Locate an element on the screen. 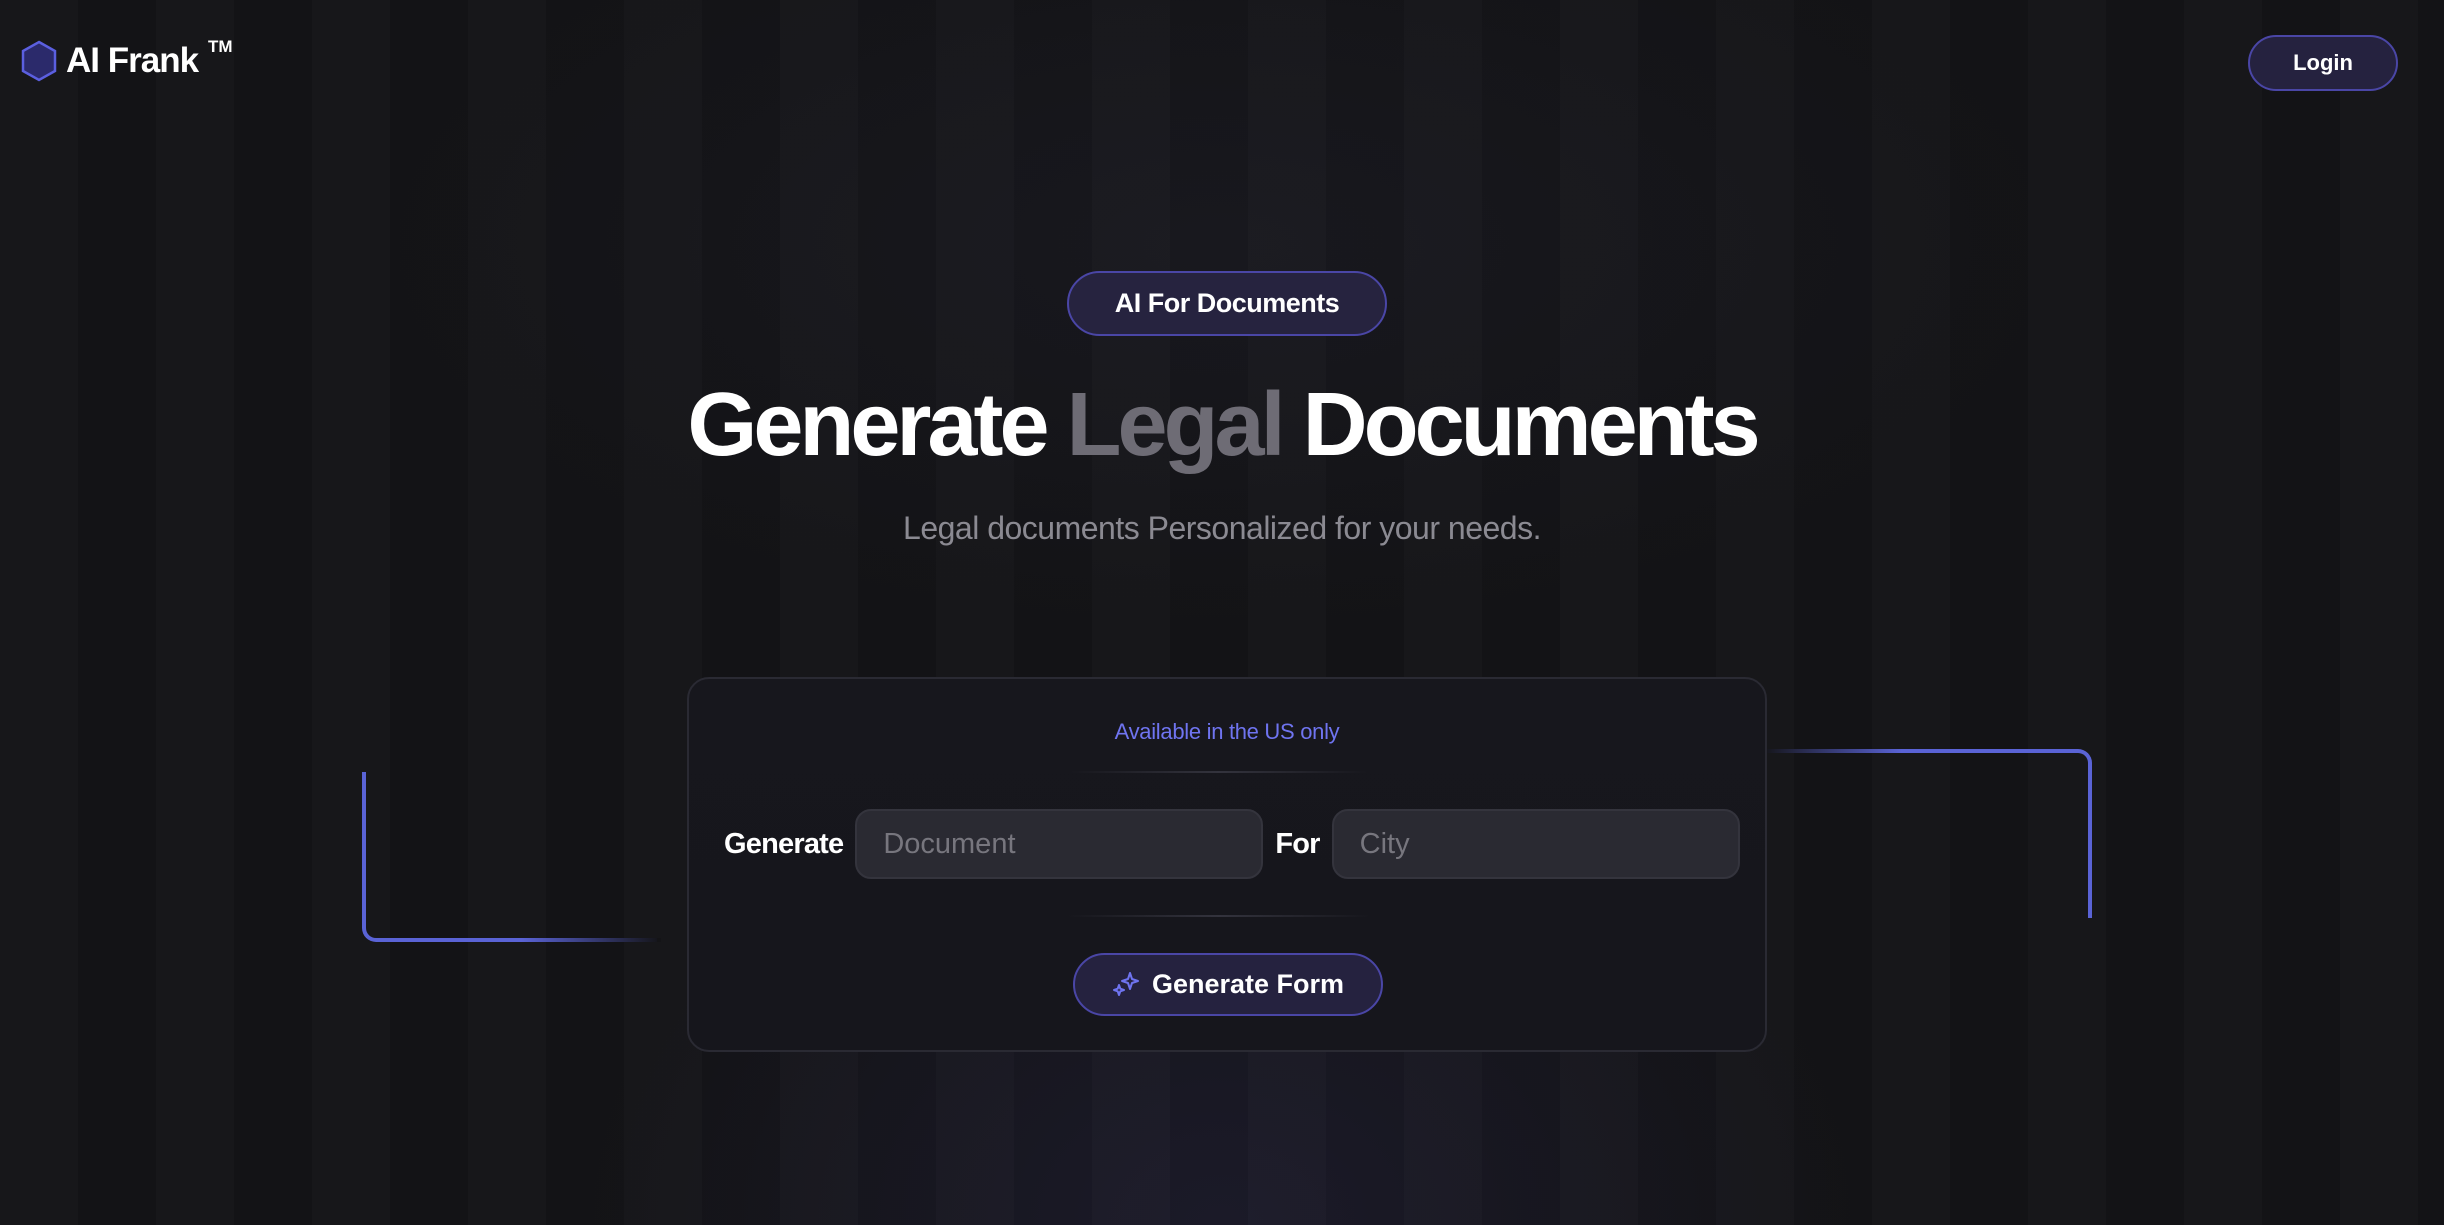 This screenshot has width=2444, height=1225. decorative-line-left is located at coordinates (511, 857).